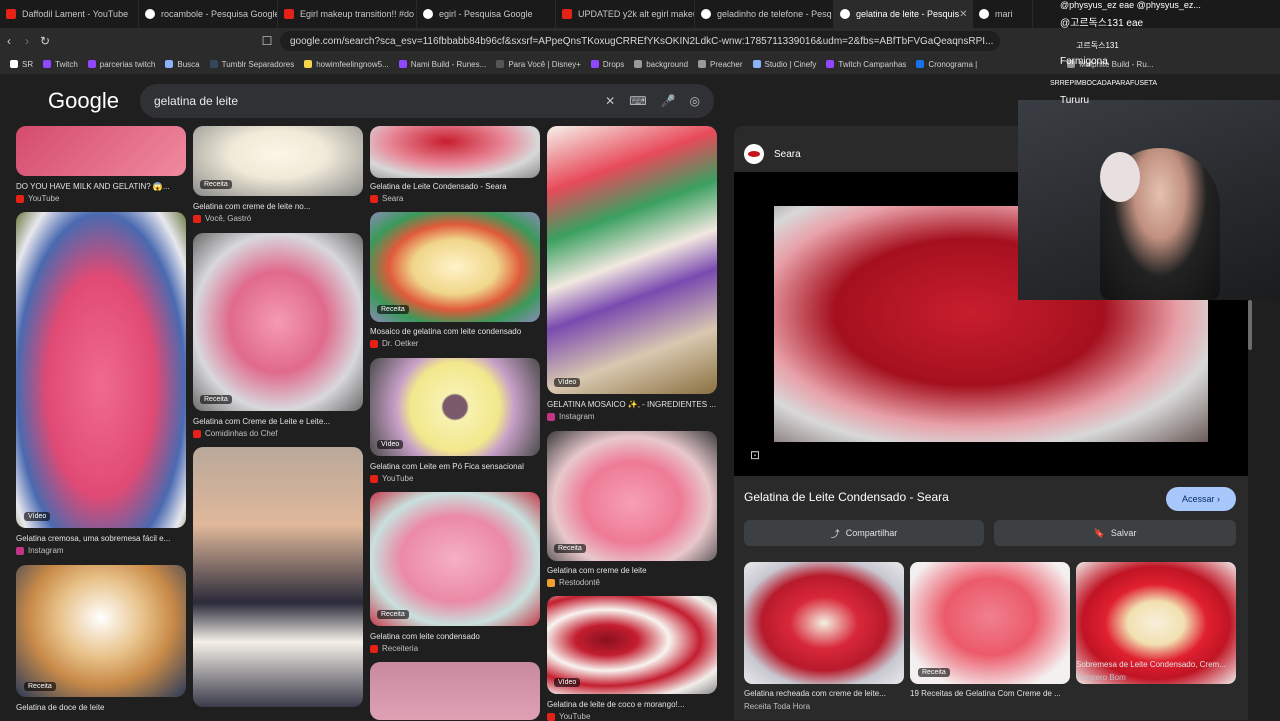  What do you see at coordinates (695, 101) in the screenshot?
I see `lens-icon: ◎` at bounding box center [695, 101].